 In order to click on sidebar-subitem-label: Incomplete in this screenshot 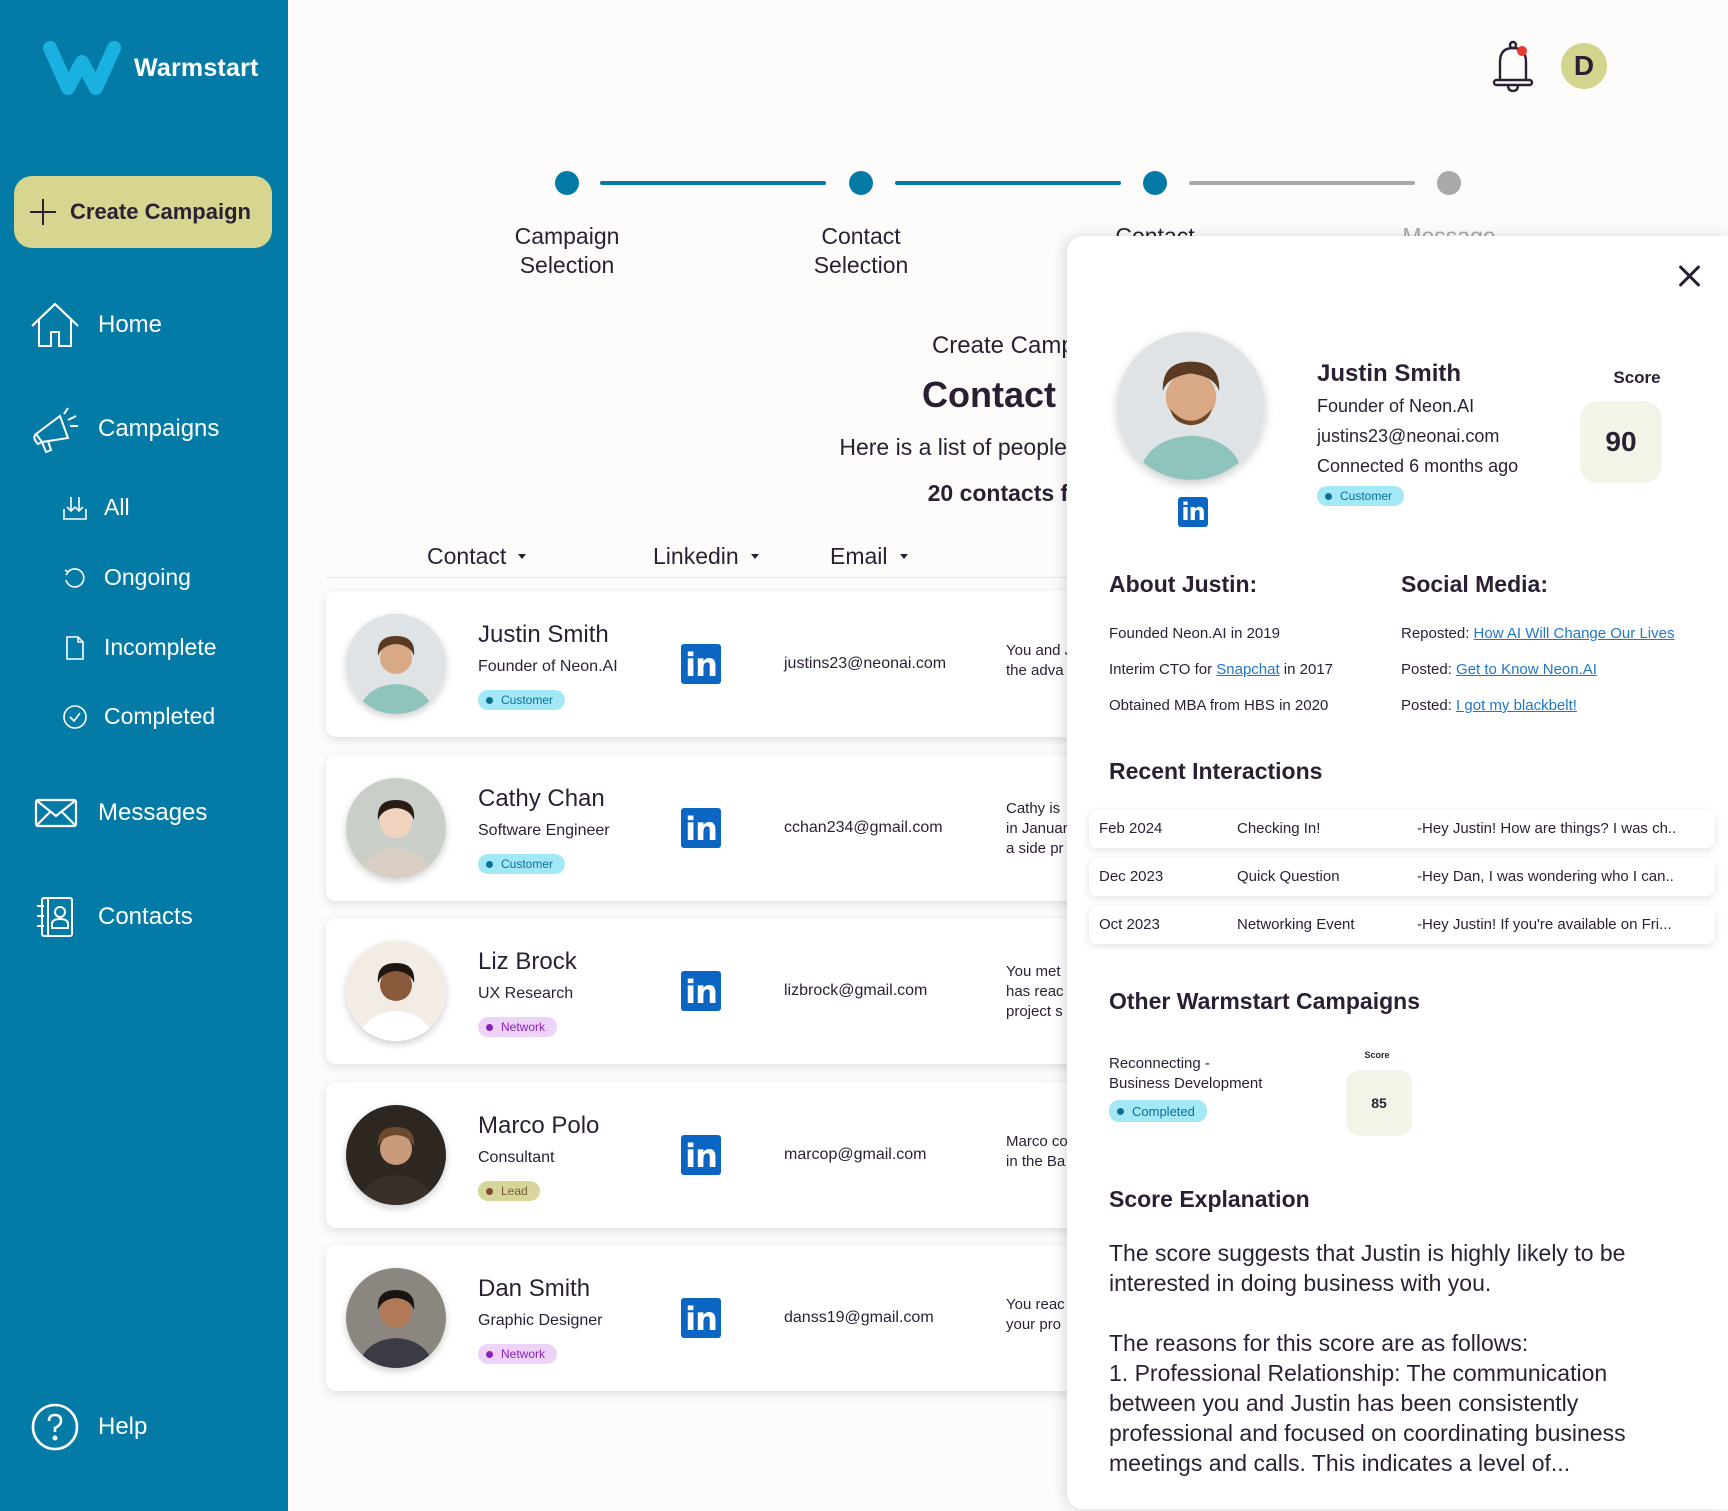, I will do `click(160, 647)`.